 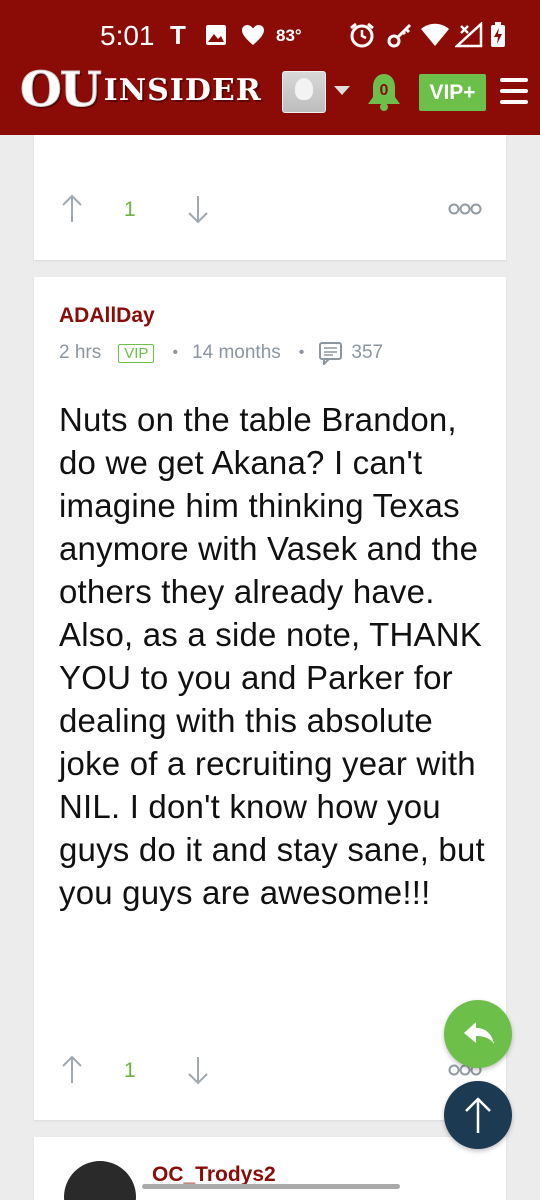 What do you see at coordinates (469, 35) in the screenshot?
I see `signal-icon` at bounding box center [469, 35].